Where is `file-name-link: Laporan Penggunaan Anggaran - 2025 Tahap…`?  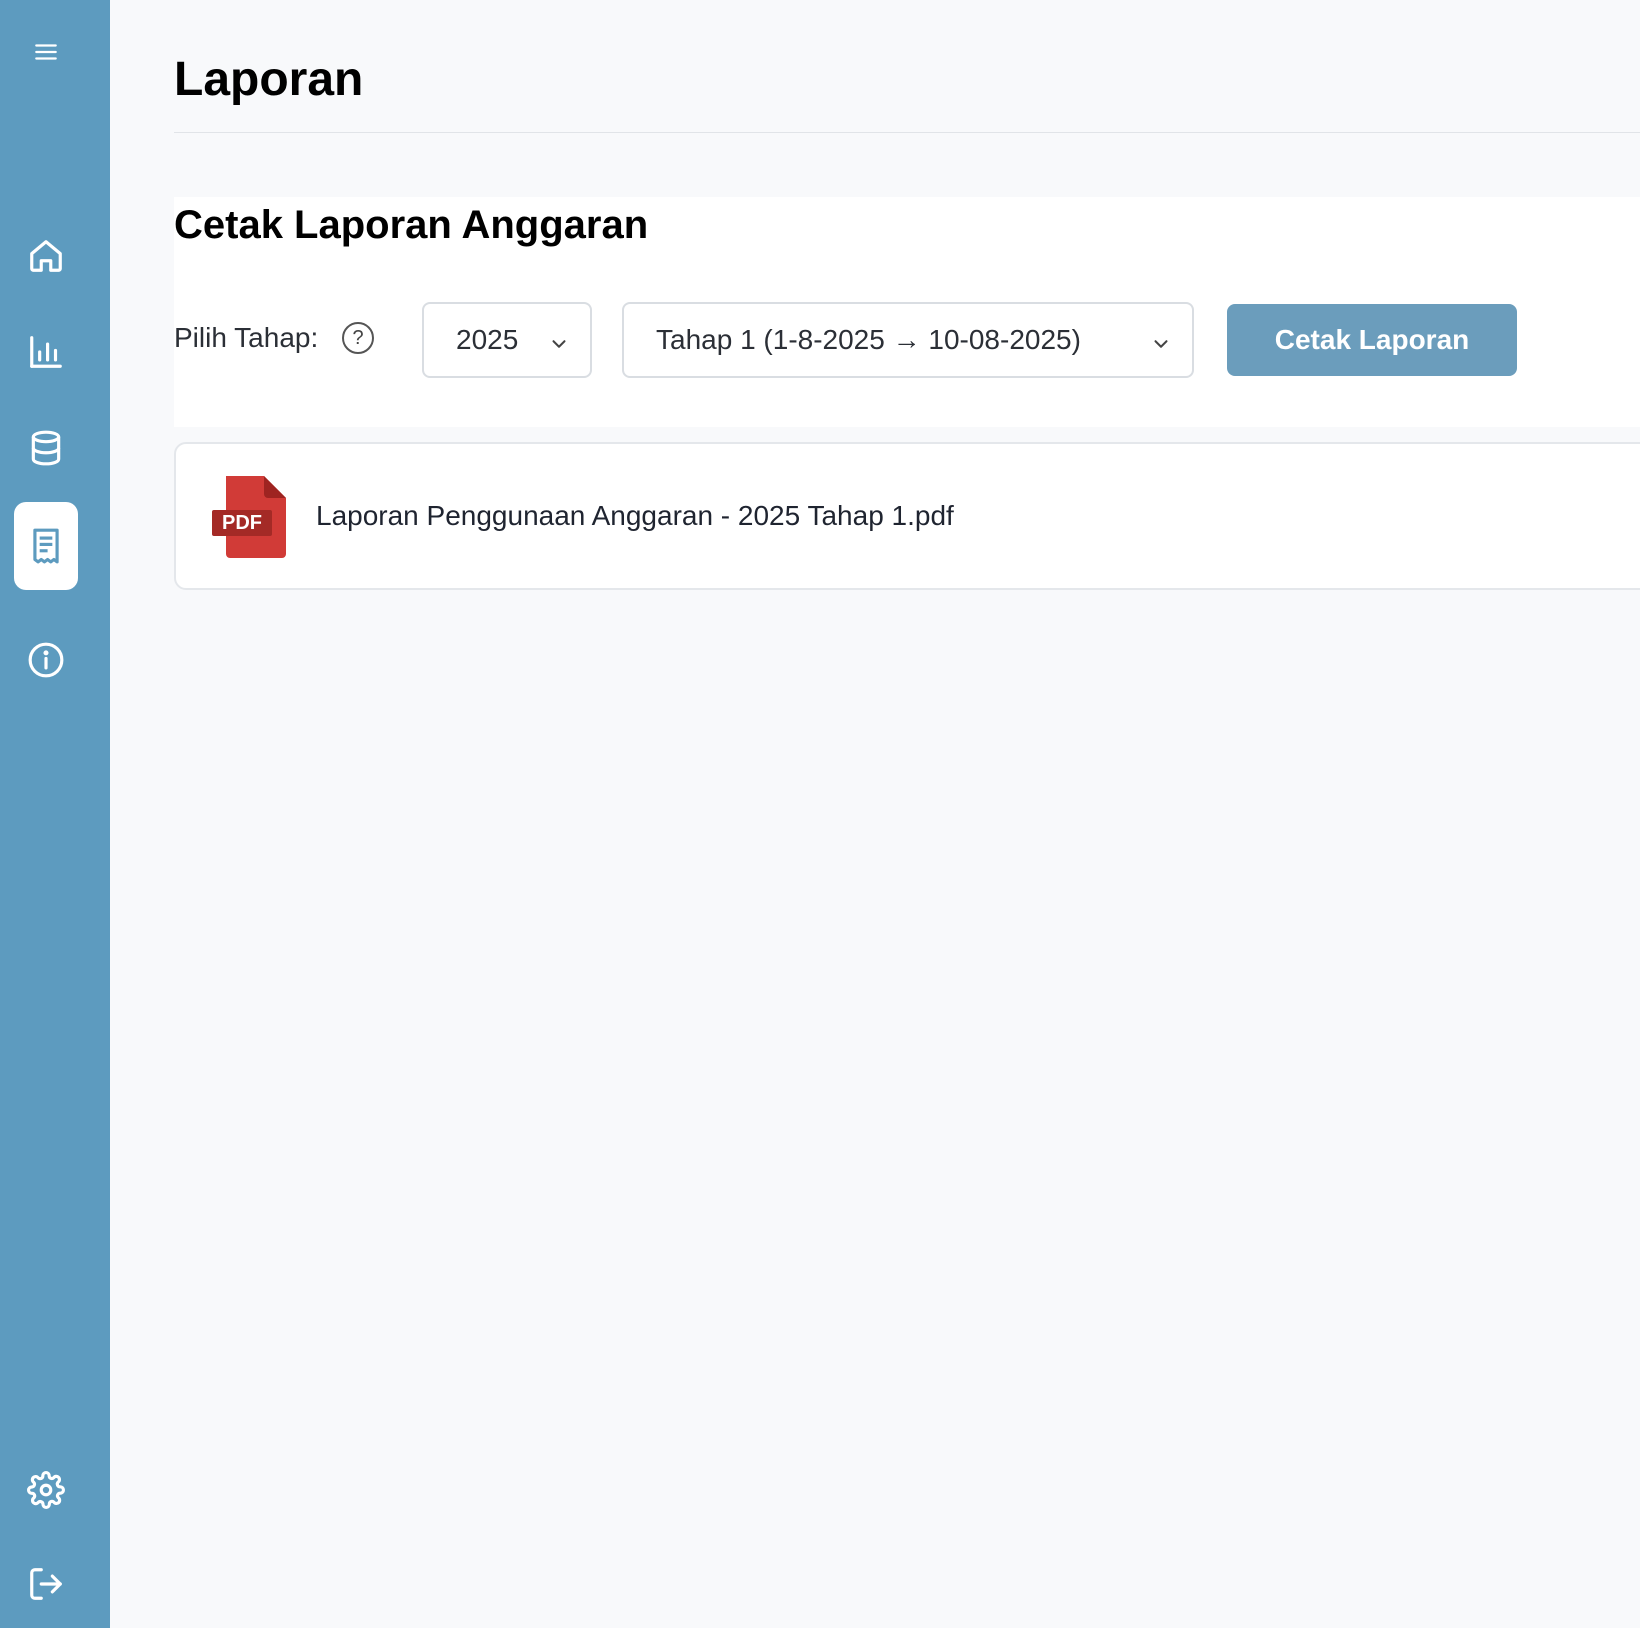 file-name-link: Laporan Penggunaan Anggaran - 2025 Tahap… is located at coordinates (635, 516).